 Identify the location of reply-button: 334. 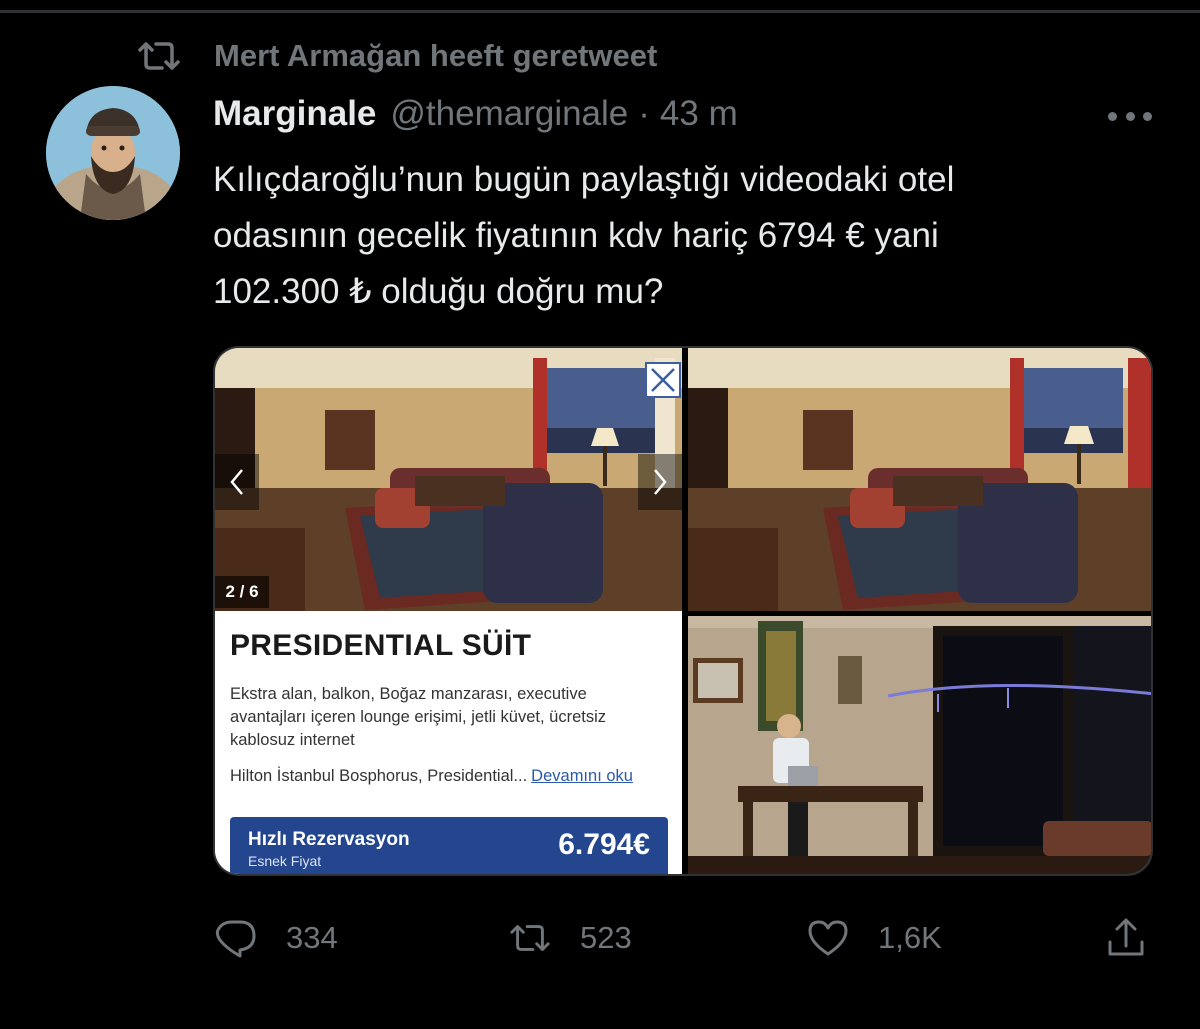
(276, 938).